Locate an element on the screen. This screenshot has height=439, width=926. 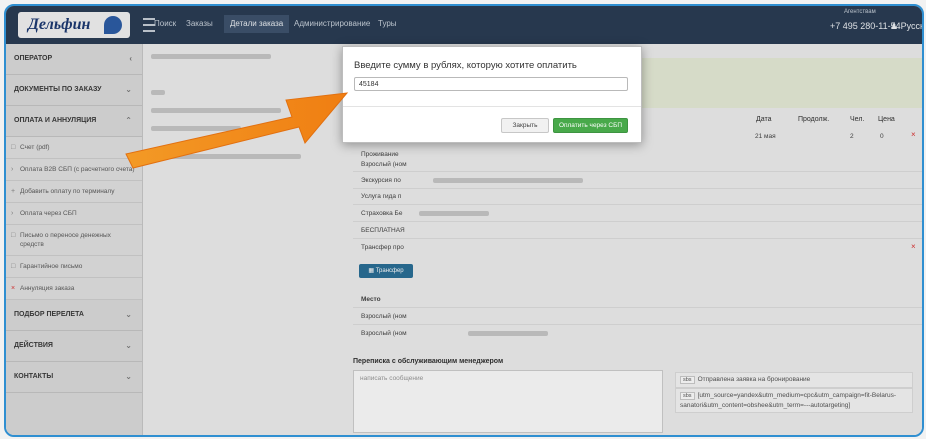
modal-divider is located at coordinates (492, 106).